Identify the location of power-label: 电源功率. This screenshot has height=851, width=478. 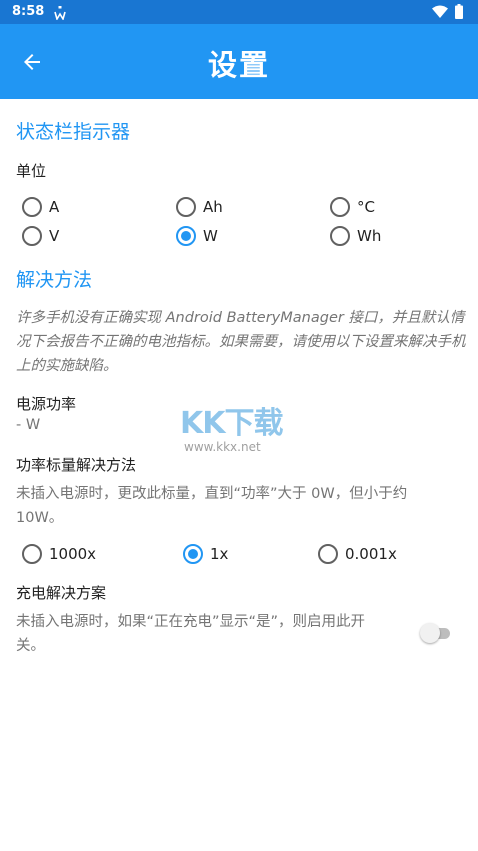
(46, 404).